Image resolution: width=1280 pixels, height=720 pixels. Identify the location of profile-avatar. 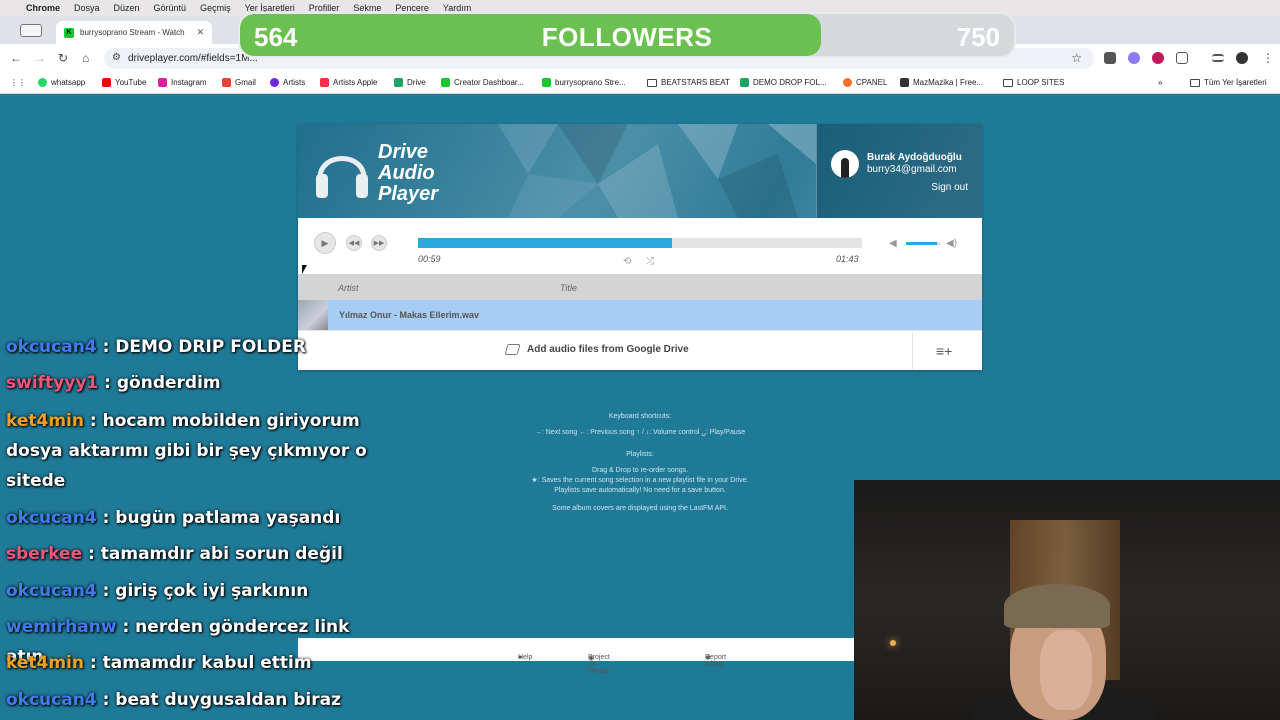
(1242, 58).